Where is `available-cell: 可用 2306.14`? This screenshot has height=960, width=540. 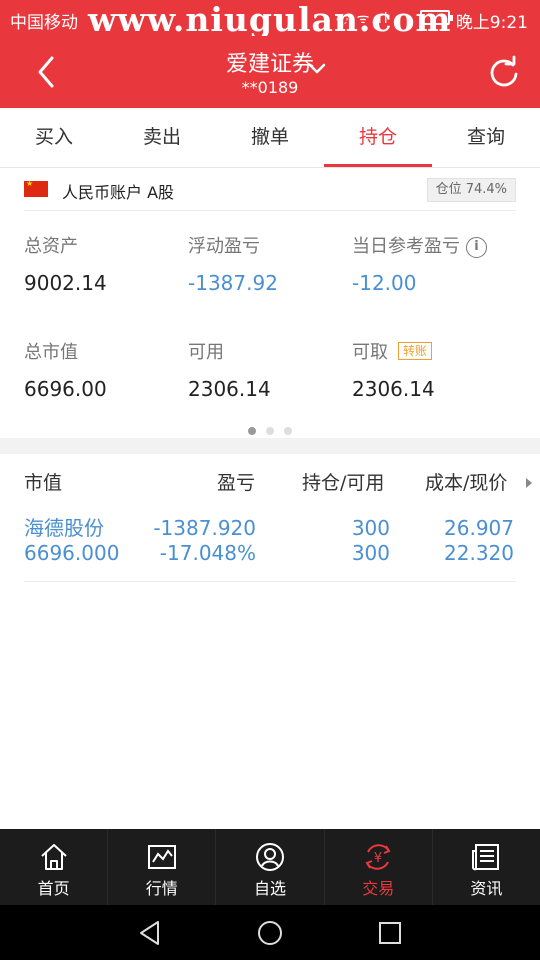 available-cell: 可用 2306.14 is located at coordinates (270, 371).